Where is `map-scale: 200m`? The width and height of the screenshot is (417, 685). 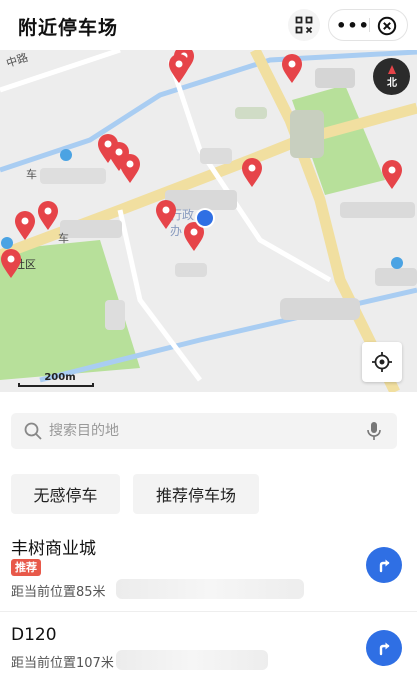
map-scale: 200m is located at coordinates (56, 379).